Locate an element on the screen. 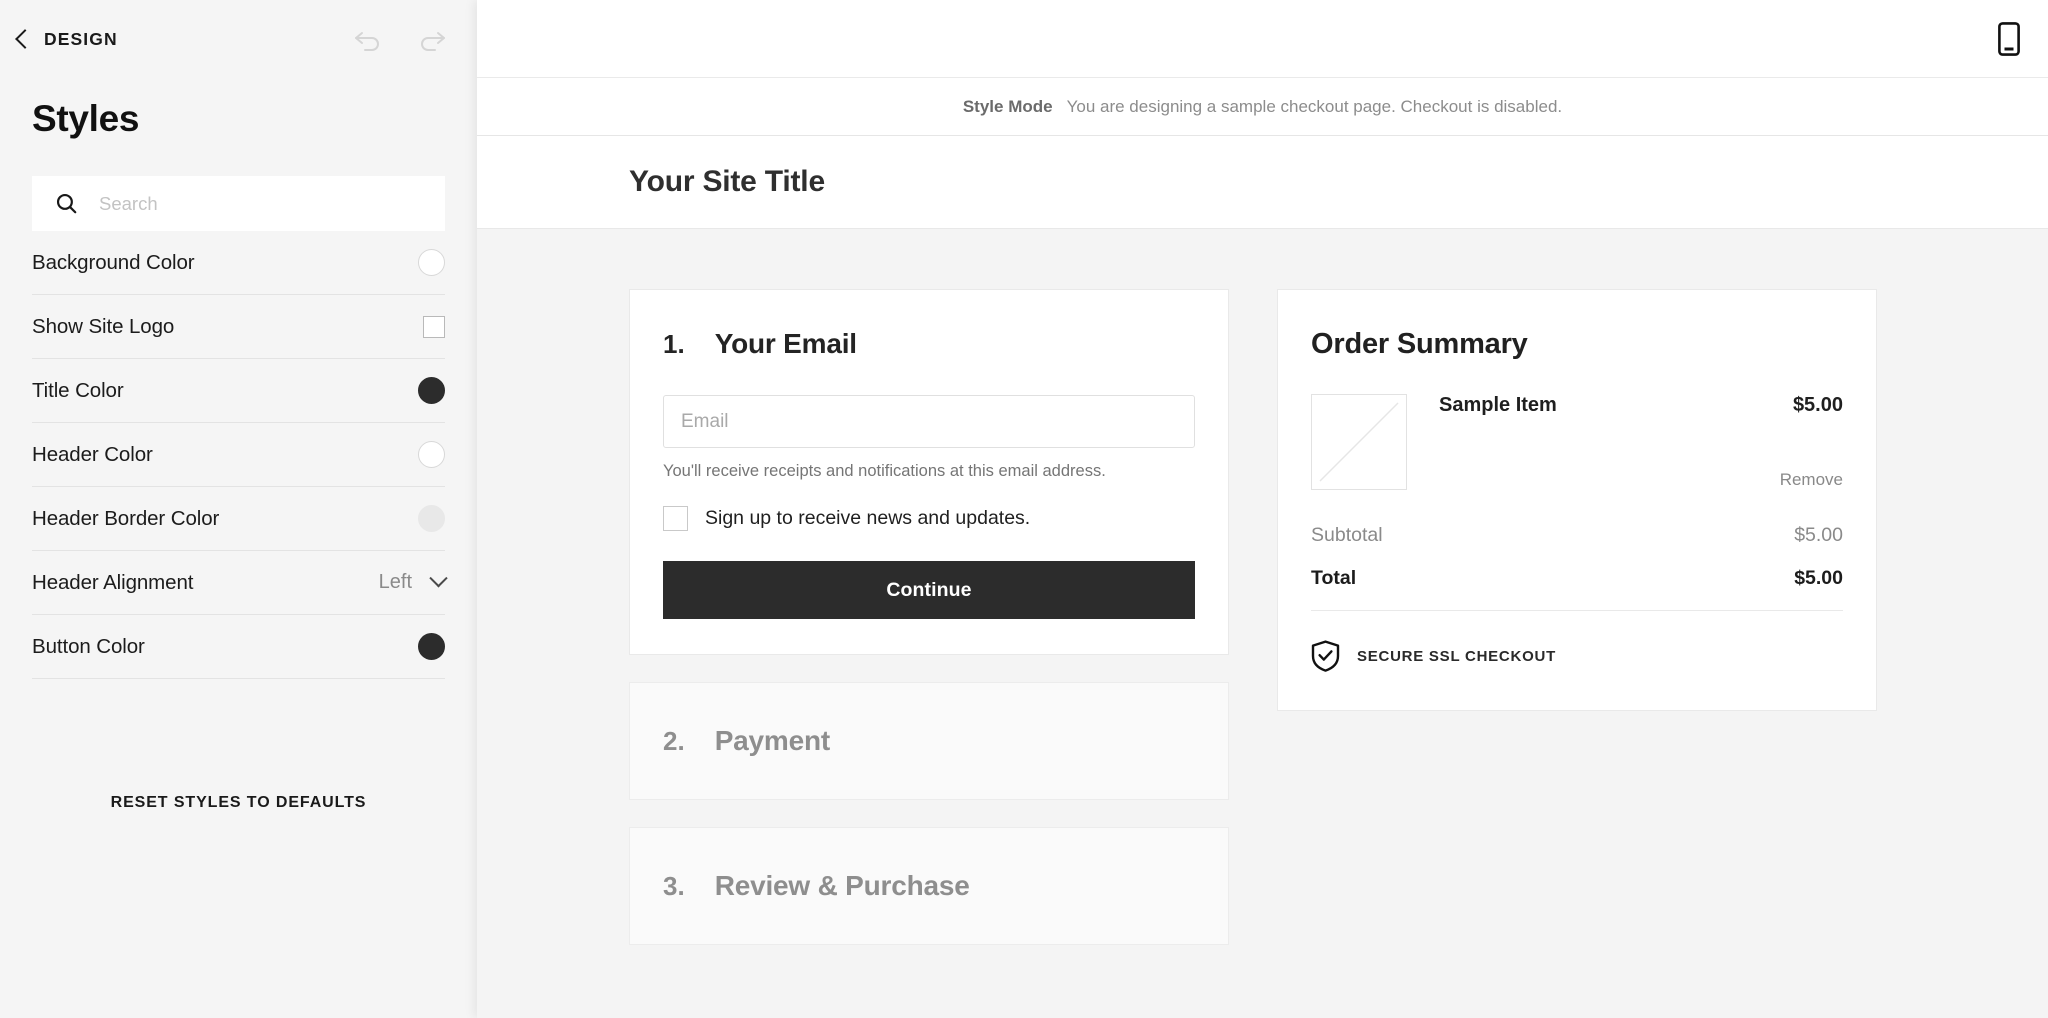  subtotal-row: Subtotal $5.00 is located at coordinates (1577, 535).